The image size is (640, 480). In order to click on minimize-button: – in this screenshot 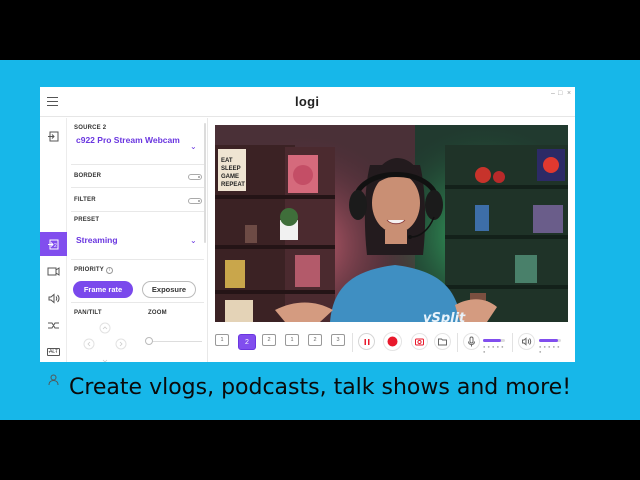, I will do `click(553, 93)`.